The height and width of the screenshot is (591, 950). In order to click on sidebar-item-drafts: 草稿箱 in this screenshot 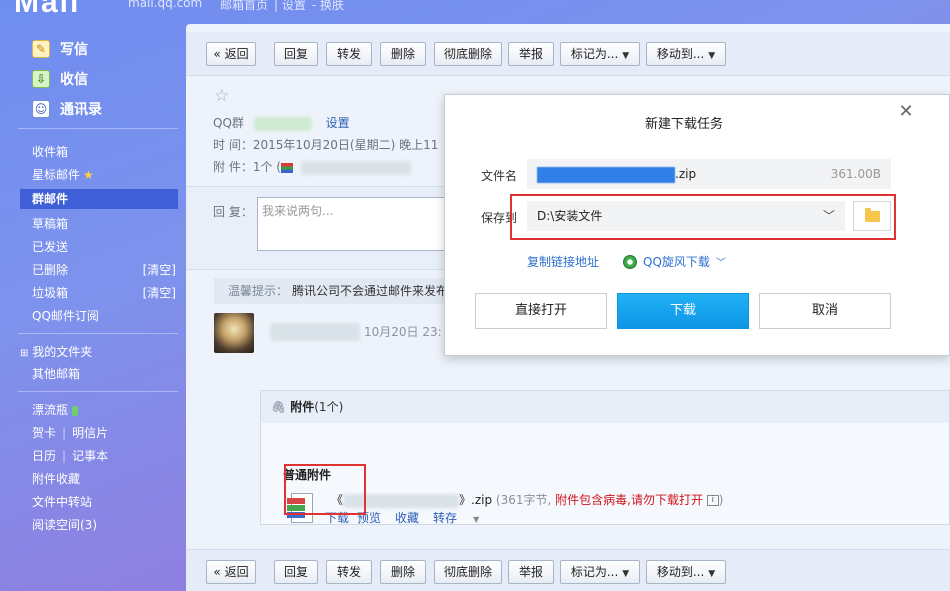, I will do `click(105, 224)`.